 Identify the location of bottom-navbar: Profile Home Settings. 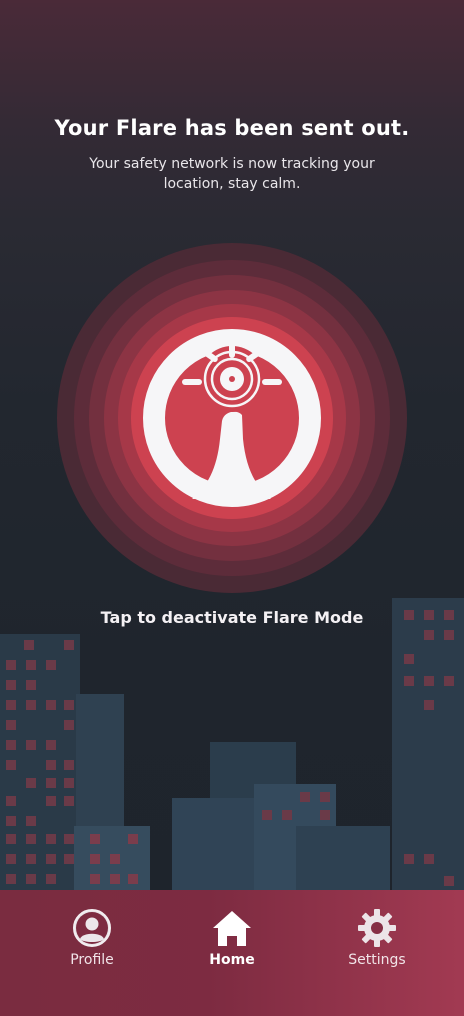
(232, 953).